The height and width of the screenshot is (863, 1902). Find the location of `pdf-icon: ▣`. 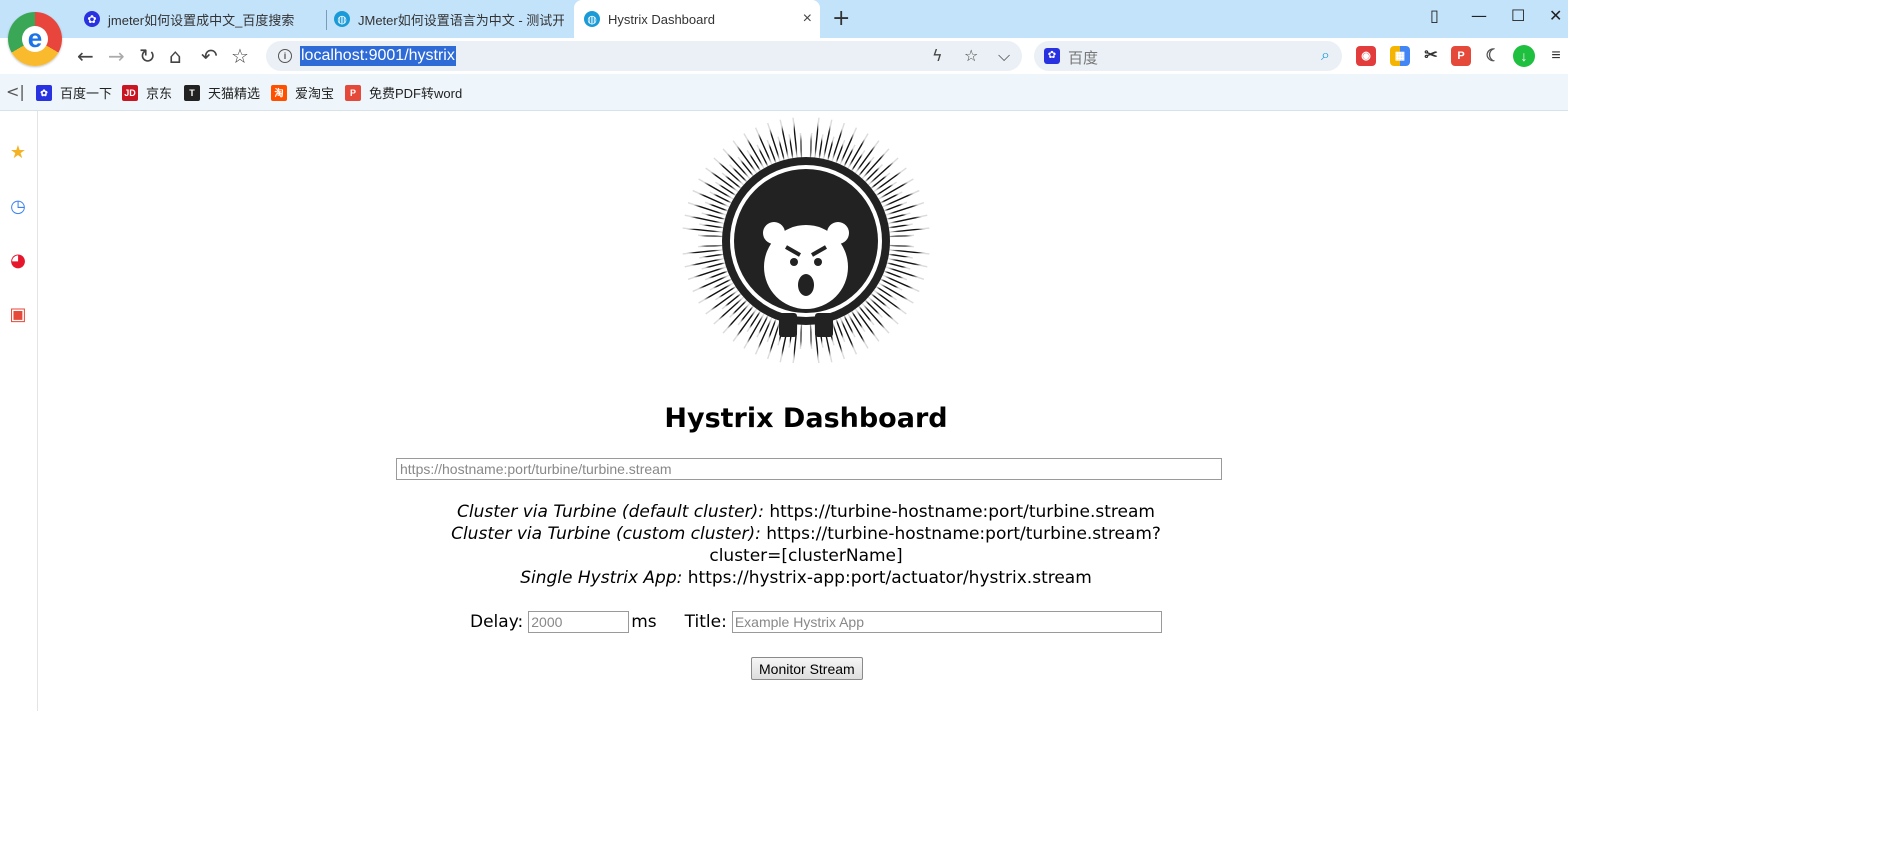

pdf-icon: ▣ is located at coordinates (18, 315).